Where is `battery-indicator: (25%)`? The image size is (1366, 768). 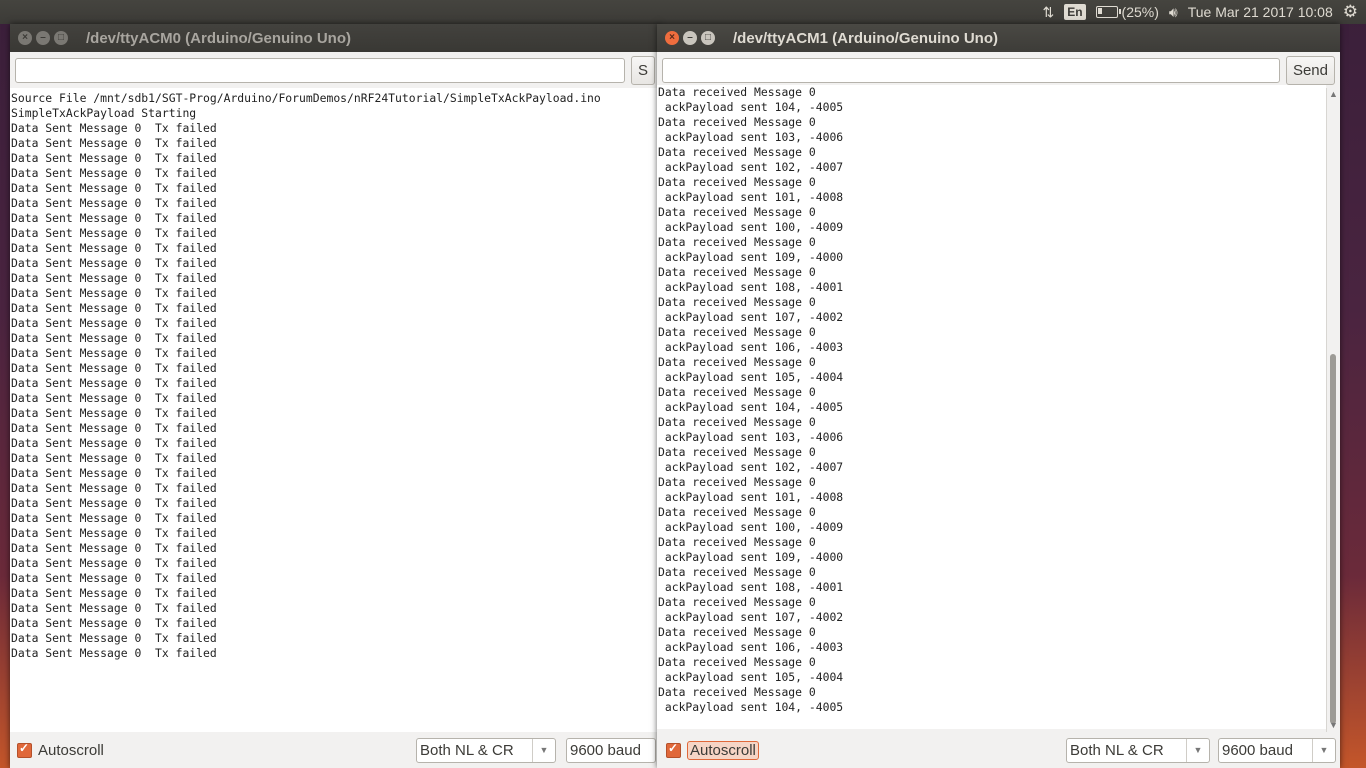
battery-indicator: (25%) is located at coordinates (1127, 12).